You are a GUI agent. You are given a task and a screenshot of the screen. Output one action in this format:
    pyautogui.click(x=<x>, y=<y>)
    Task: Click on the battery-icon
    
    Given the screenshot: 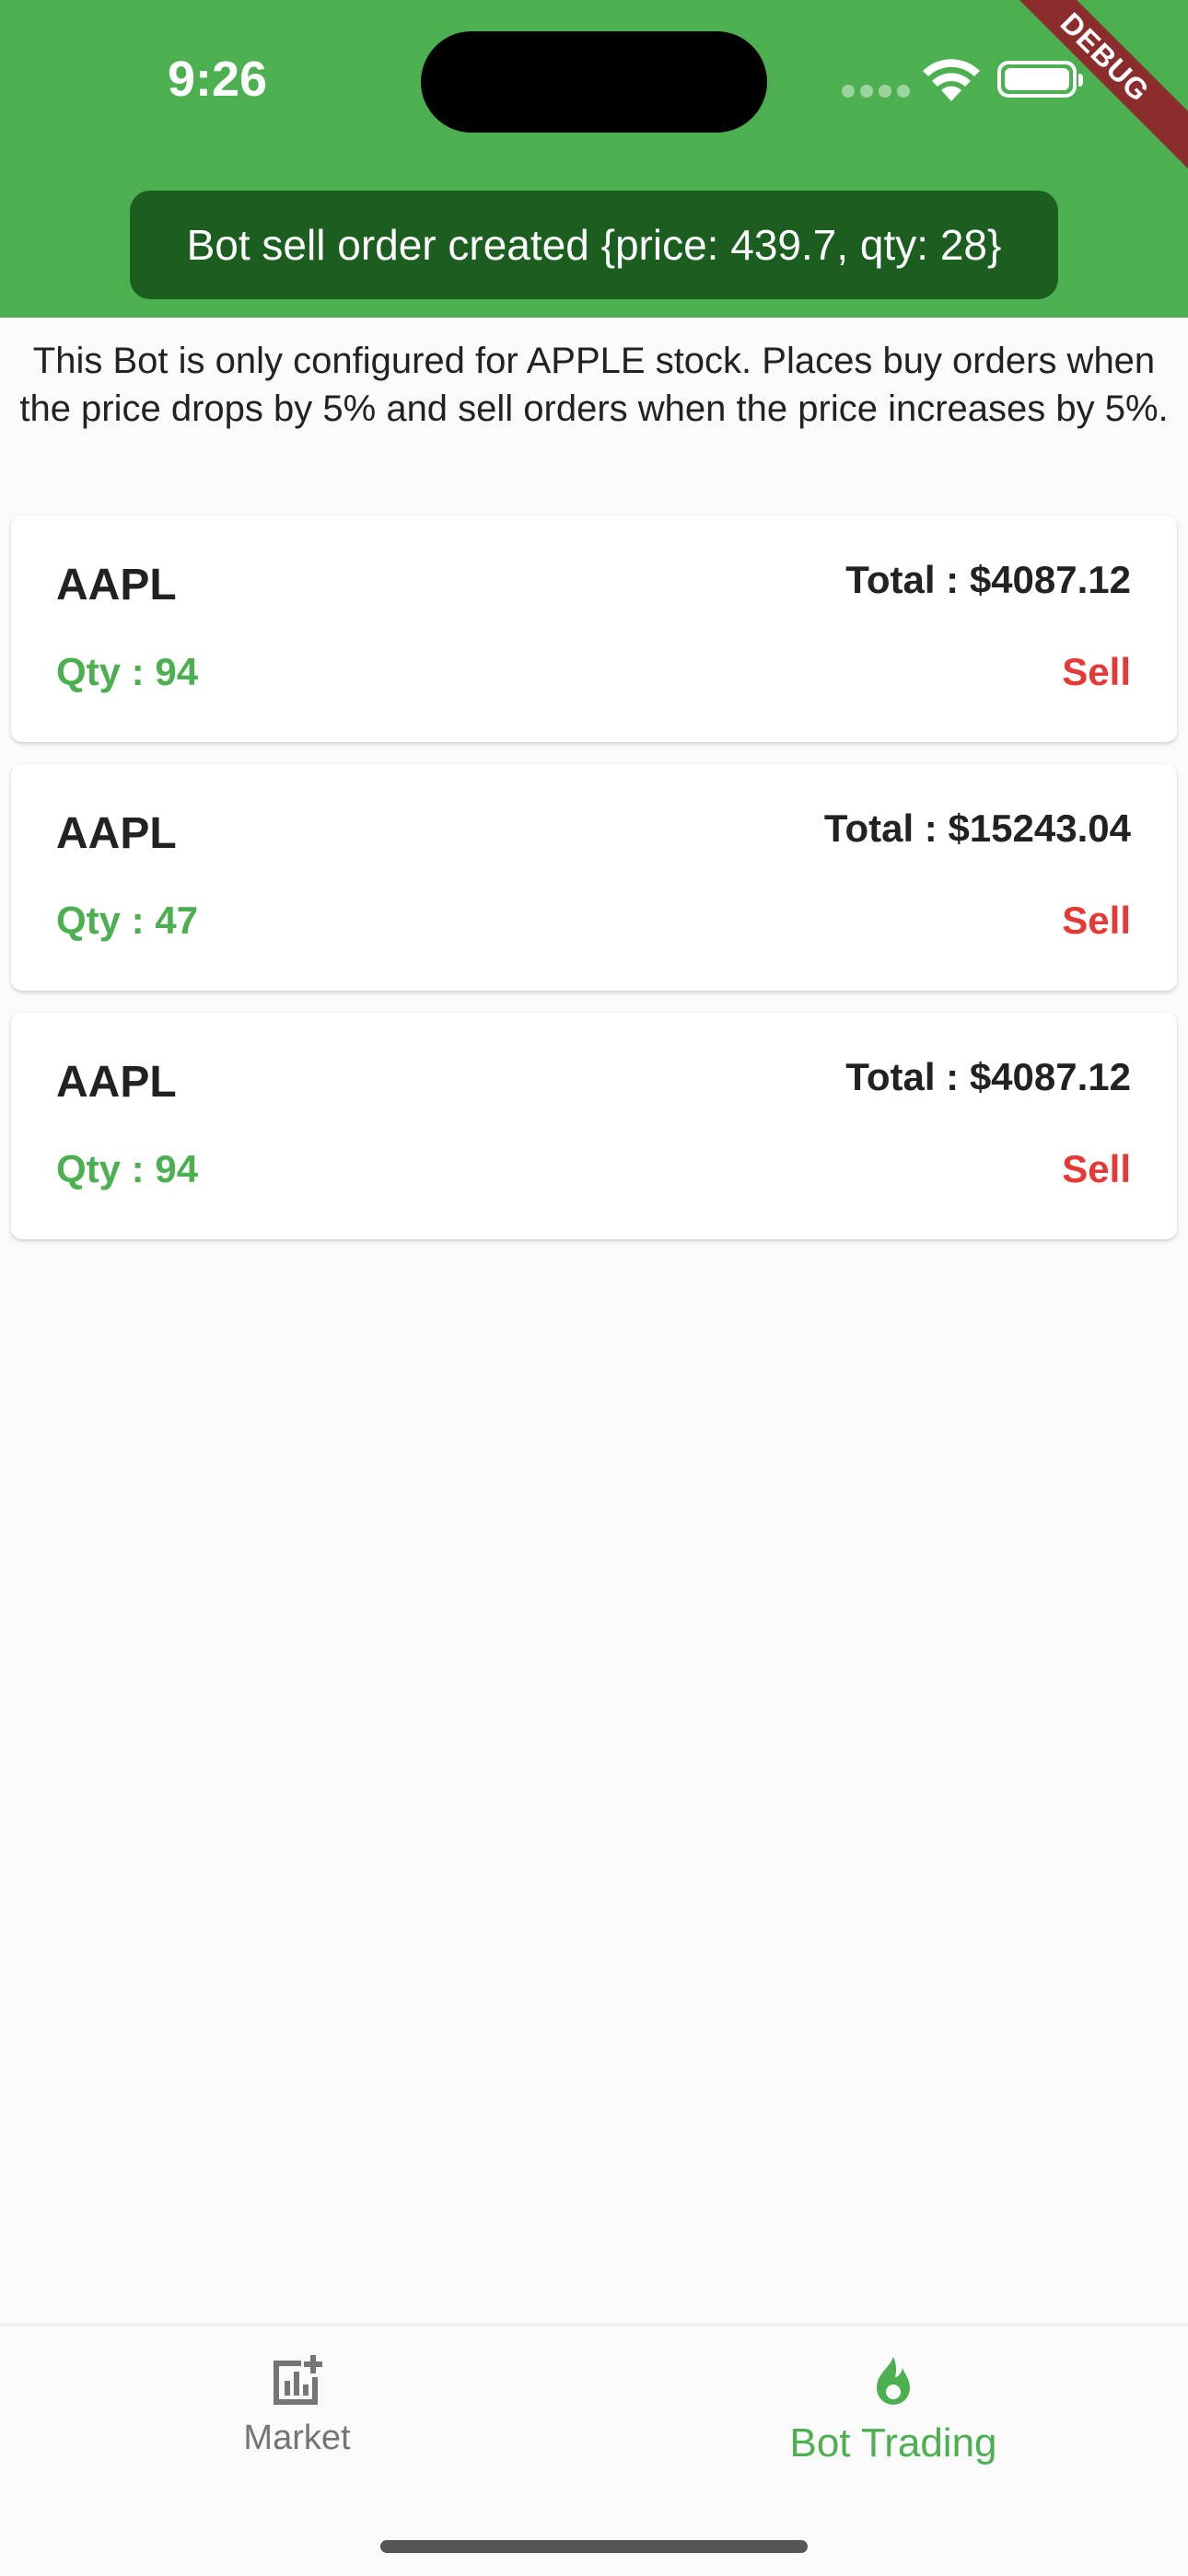 What is the action you would take?
    pyautogui.click(x=1040, y=79)
    